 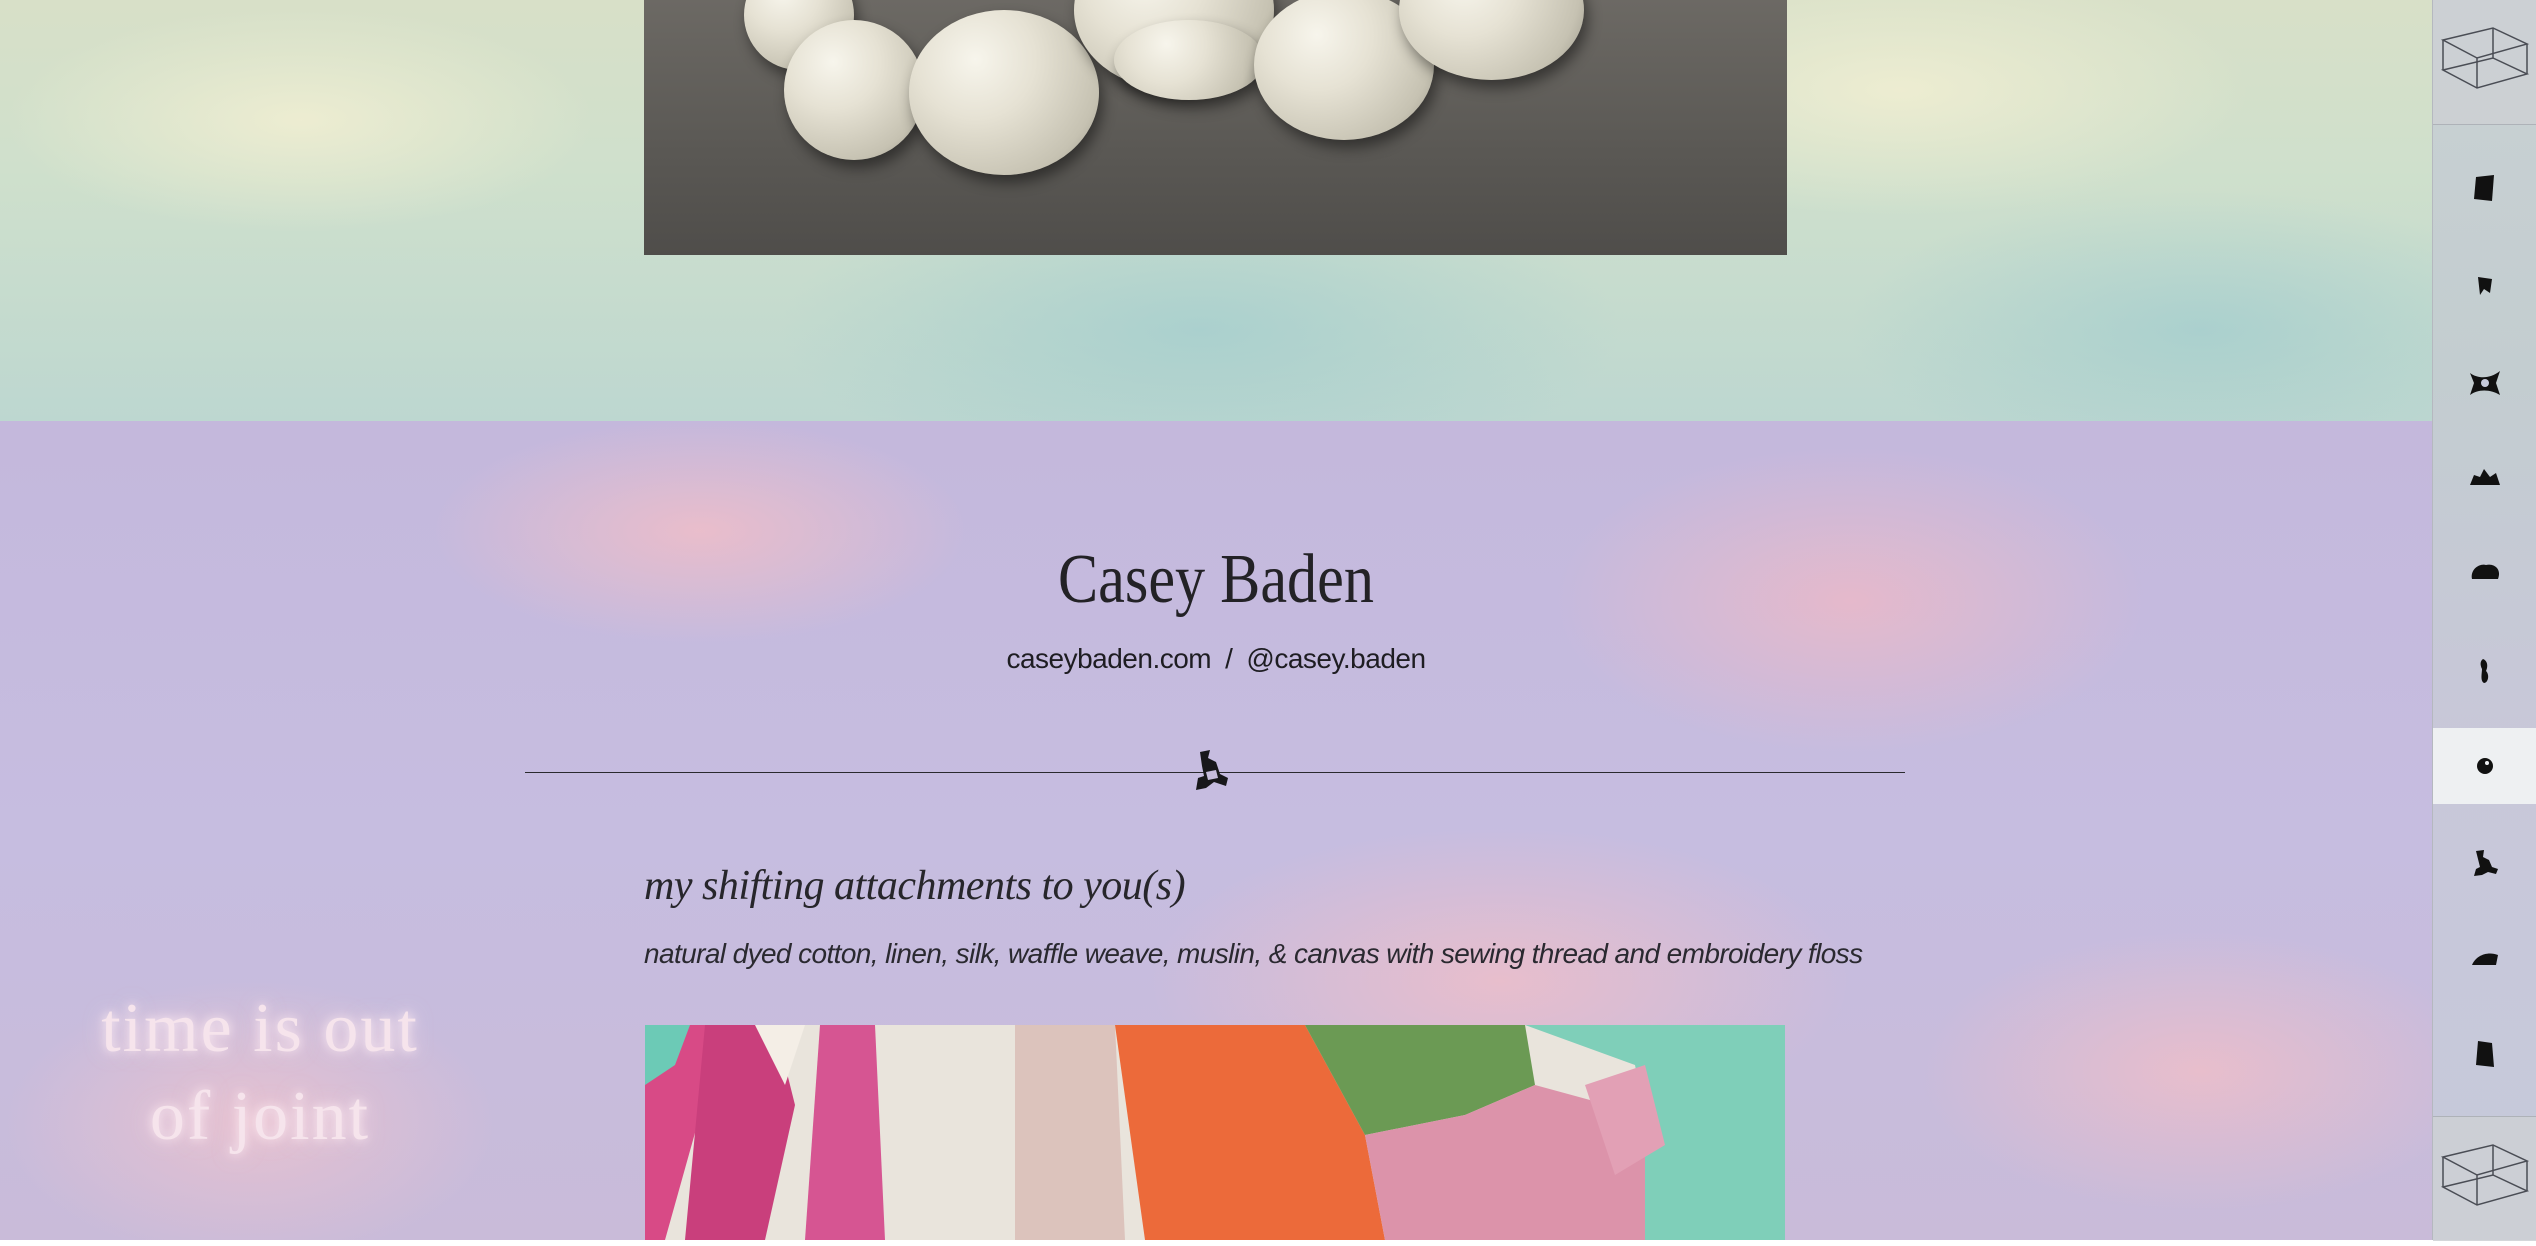 I want to click on blob-shape-1-icon, so click(x=2484, y=188).